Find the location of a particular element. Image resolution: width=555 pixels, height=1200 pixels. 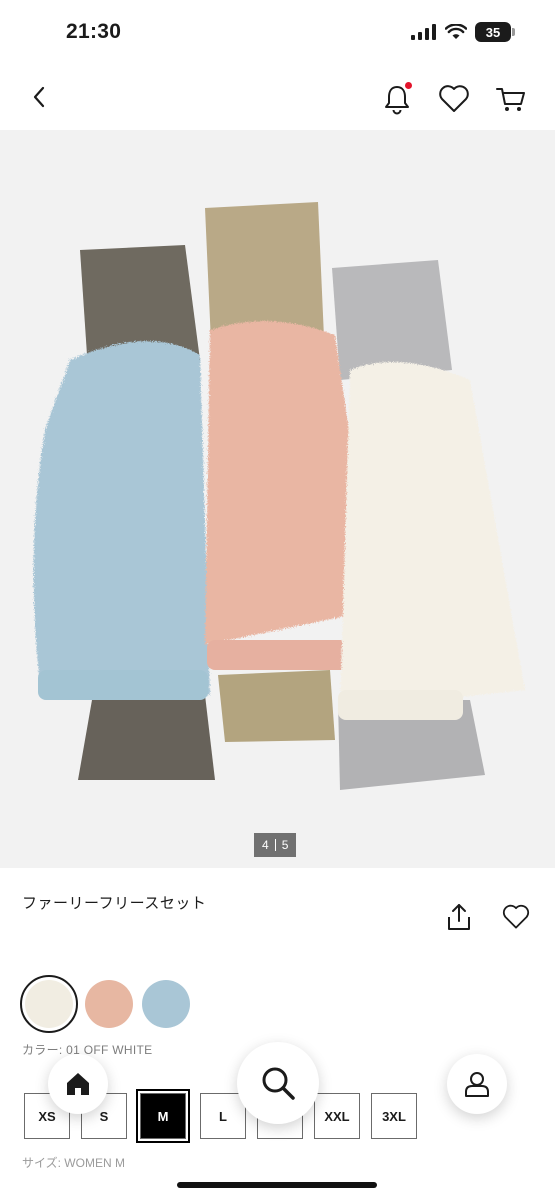

person-icon is located at coordinates (477, 1084).